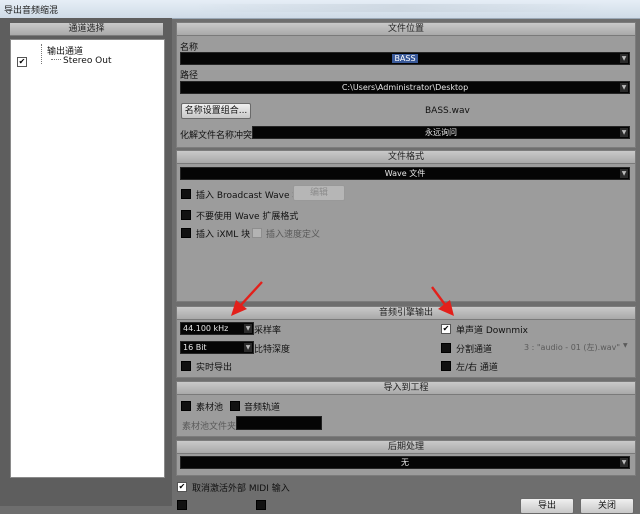 Image resolution: width=640 pixels, height=514 pixels. What do you see at coordinates (442, 301) in the screenshot?
I see `annotation-arrow-mono-downmix` at bounding box center [442, 301].